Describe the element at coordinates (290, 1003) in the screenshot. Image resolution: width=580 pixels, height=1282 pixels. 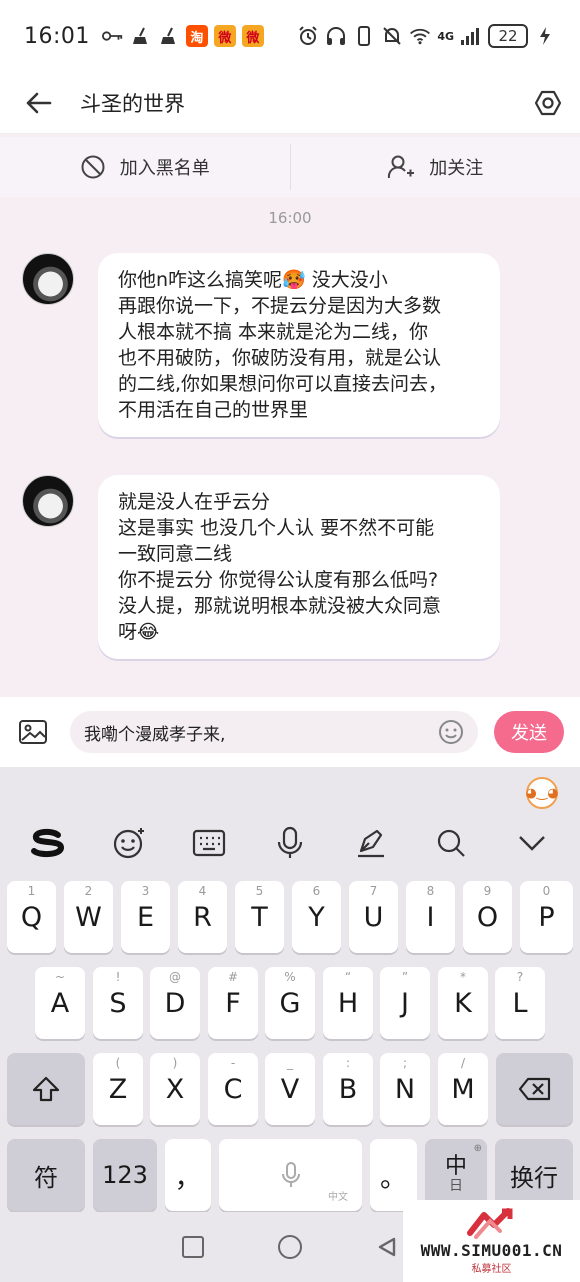
I see `key-g: % G` at that location.